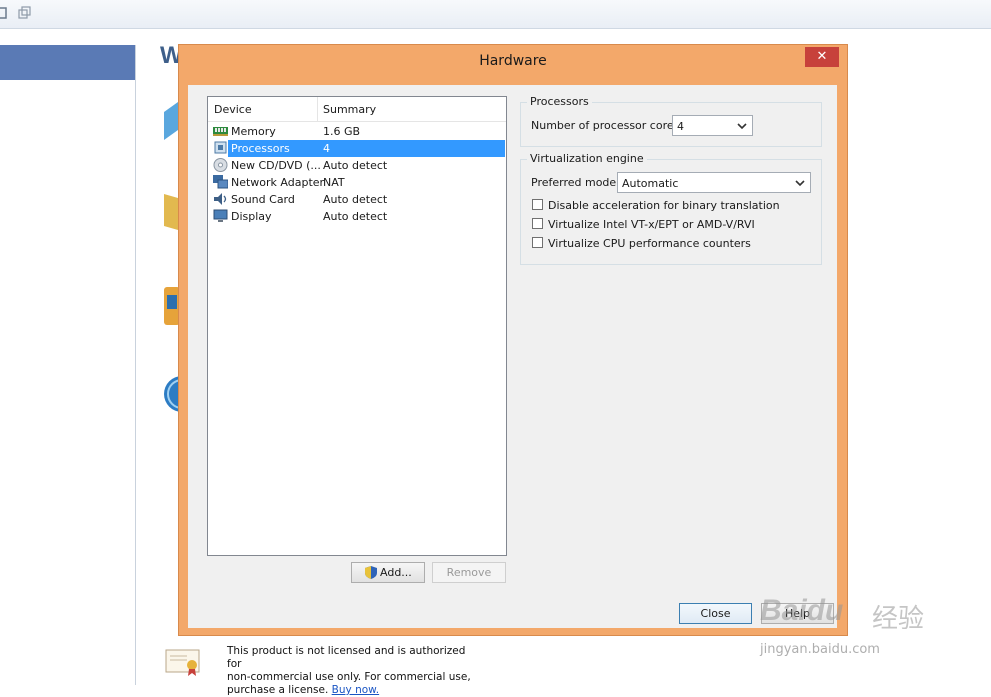 The width and height of the screenshot is (991, 697). I want to click on preferred-mode-label: Preferred mode:, so click(575, 182).